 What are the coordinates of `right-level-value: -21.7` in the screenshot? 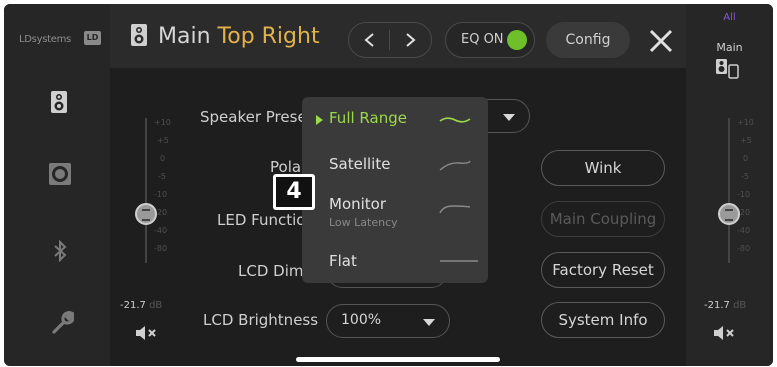 It's located at (717, 305).